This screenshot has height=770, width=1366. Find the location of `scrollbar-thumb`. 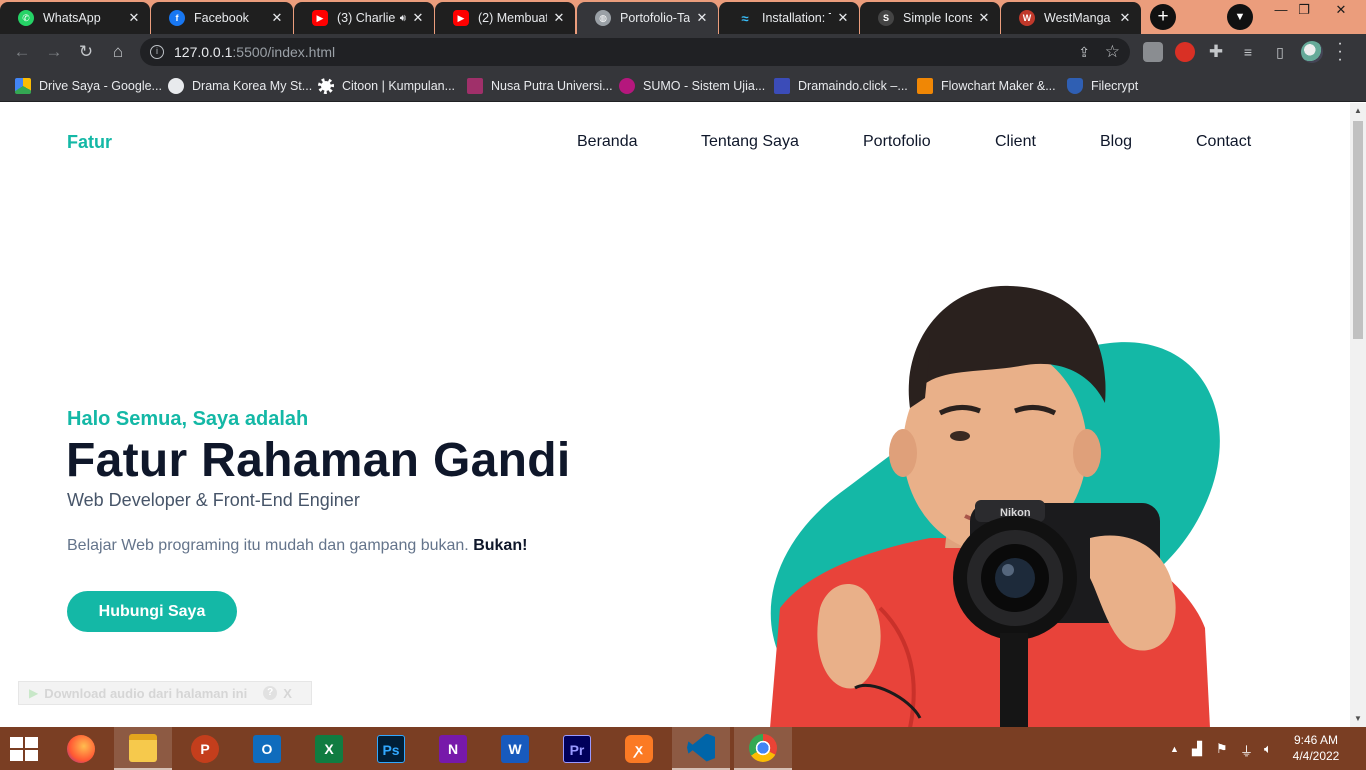

scrollbar-thumb is located at coordinates (1358, 230).